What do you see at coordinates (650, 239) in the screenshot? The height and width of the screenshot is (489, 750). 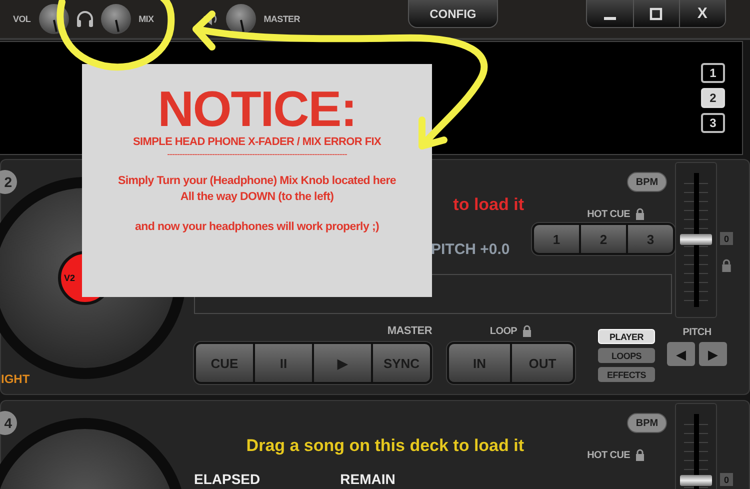 I see `hot-cue-button: 3` at bounding box center [650, 239].